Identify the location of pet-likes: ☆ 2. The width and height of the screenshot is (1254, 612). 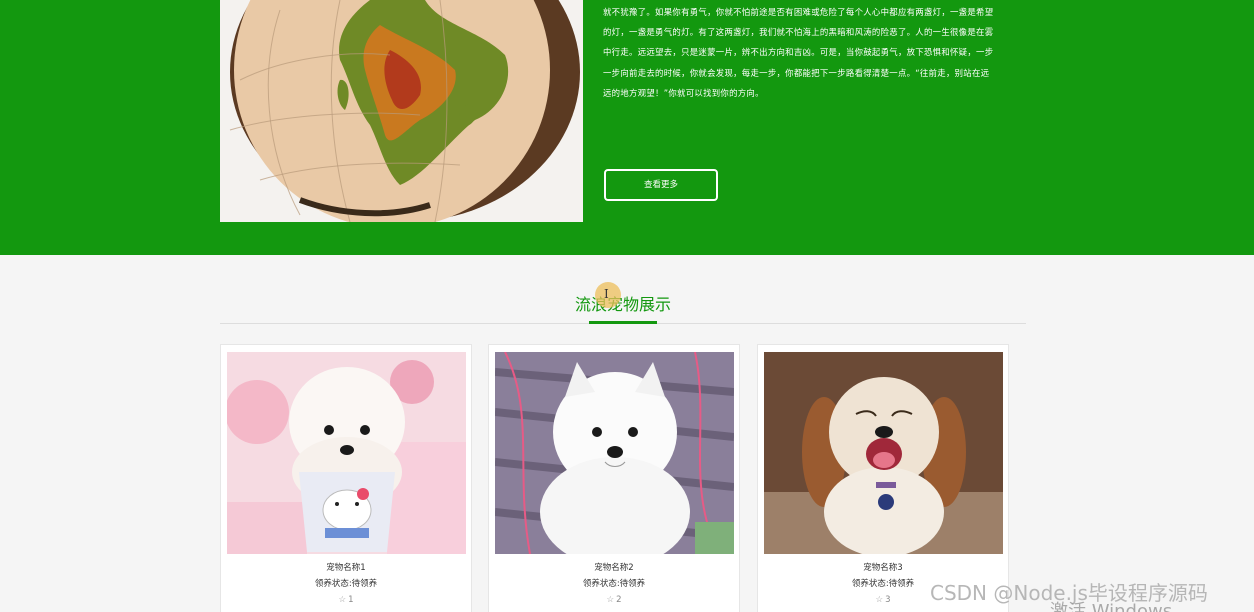
(614, 600).